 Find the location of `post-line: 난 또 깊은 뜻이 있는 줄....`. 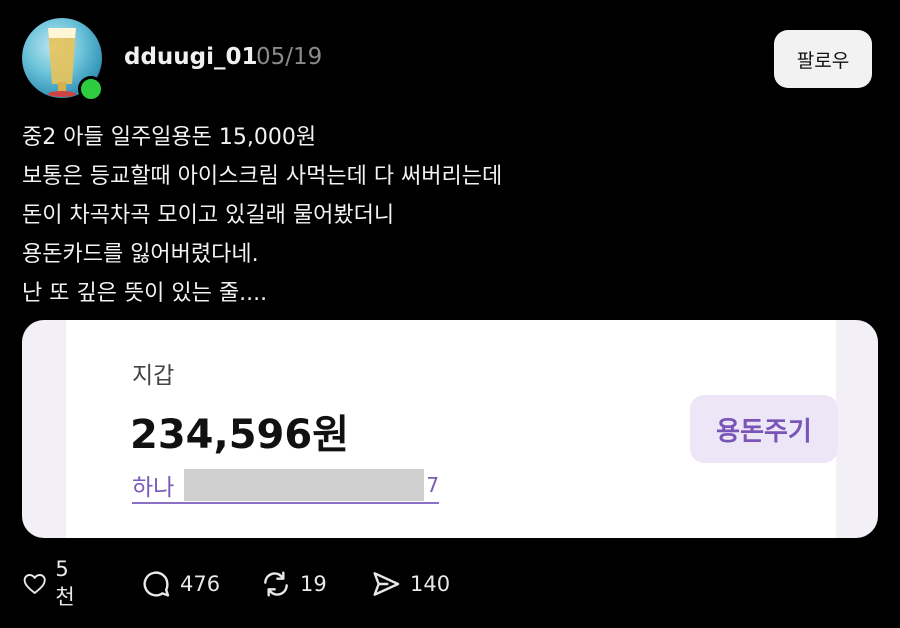

post-line: 난 또 깊은 뜻이 있는 줄.... is located at coordinates (145, 293).